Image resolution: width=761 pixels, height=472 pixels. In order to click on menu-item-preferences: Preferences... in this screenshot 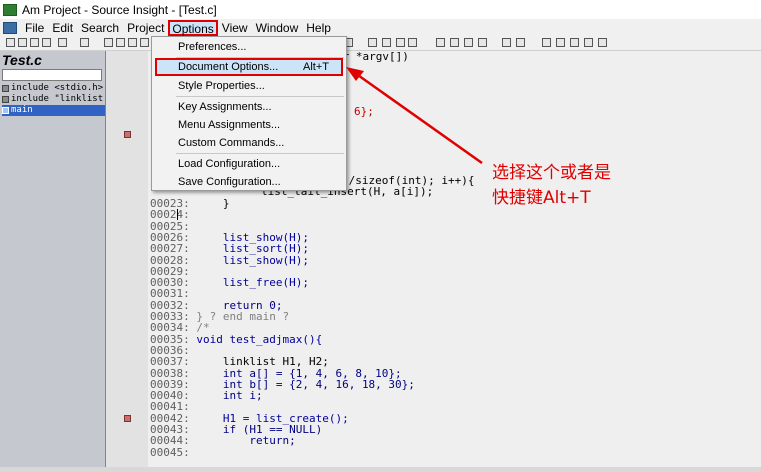, I will do `click(249, 47)`.